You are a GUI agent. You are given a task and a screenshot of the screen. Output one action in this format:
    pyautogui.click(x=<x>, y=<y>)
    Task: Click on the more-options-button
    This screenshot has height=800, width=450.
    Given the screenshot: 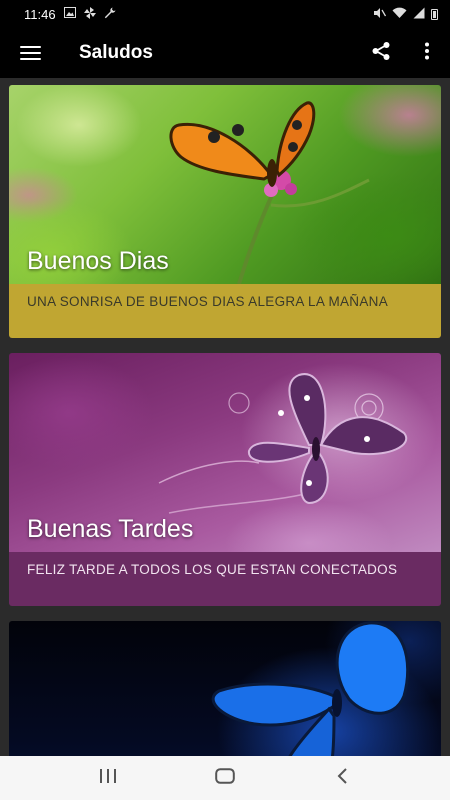 What is the action you would take?
    pyautogui.click(x=427, y=53)
    